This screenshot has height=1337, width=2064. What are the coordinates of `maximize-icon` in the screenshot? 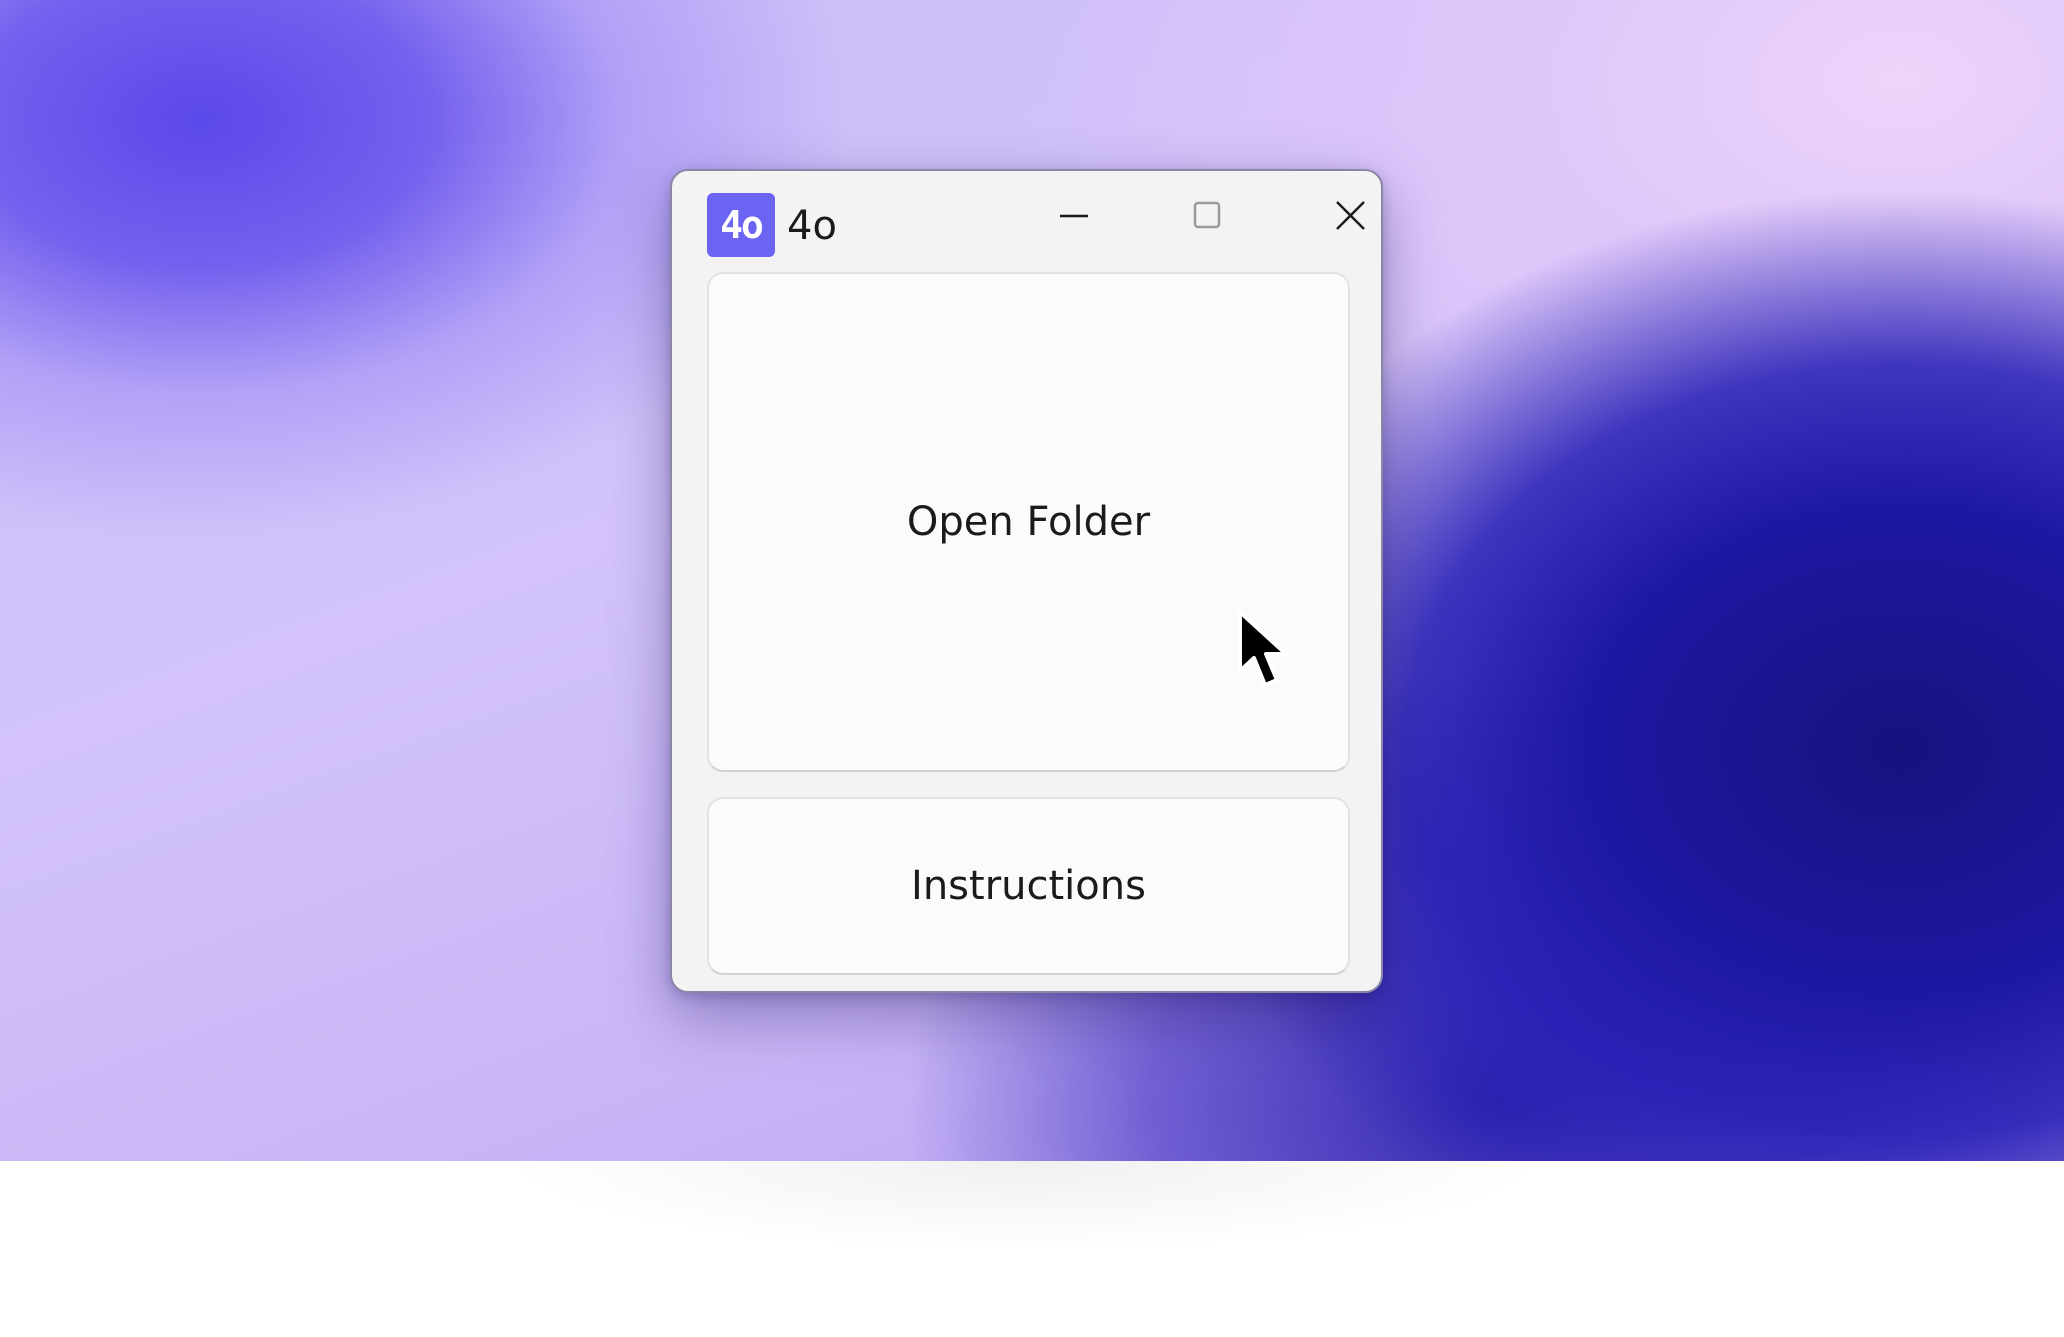 It's located at (1207, 215).